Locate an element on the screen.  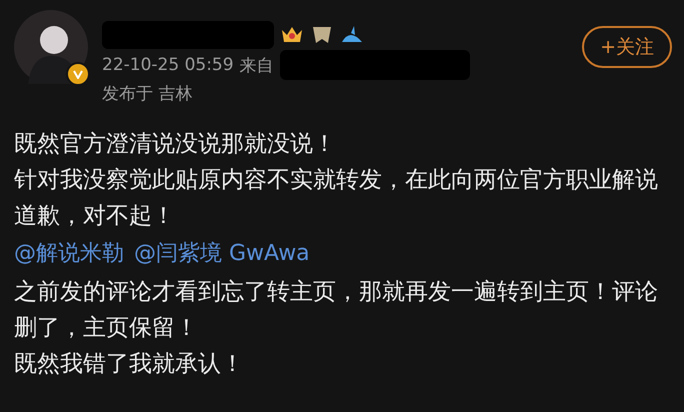
mention-link: @闫紫境 GwAwa is located at coordinates (222, 254).